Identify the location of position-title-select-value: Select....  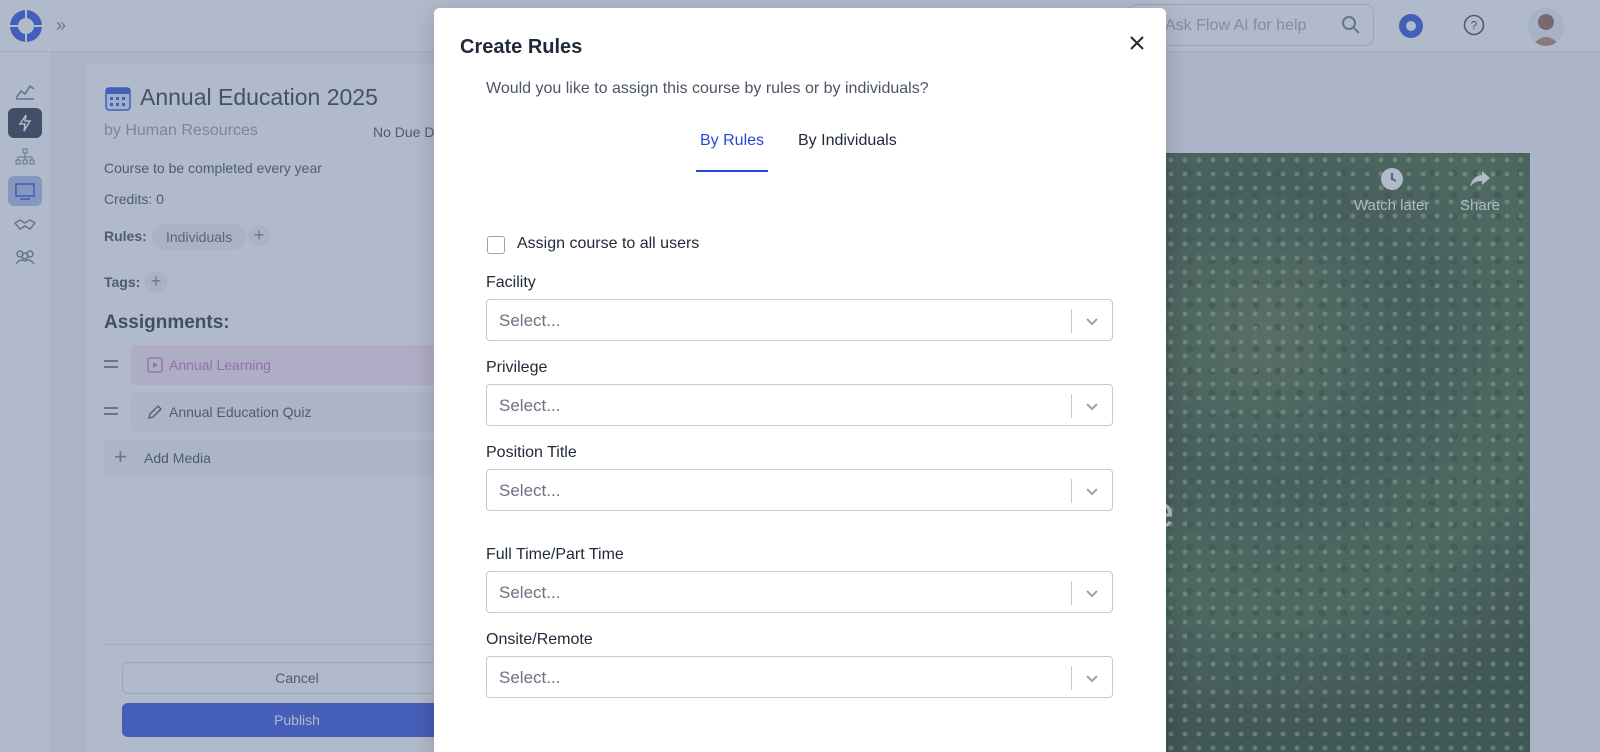
(530, 490).